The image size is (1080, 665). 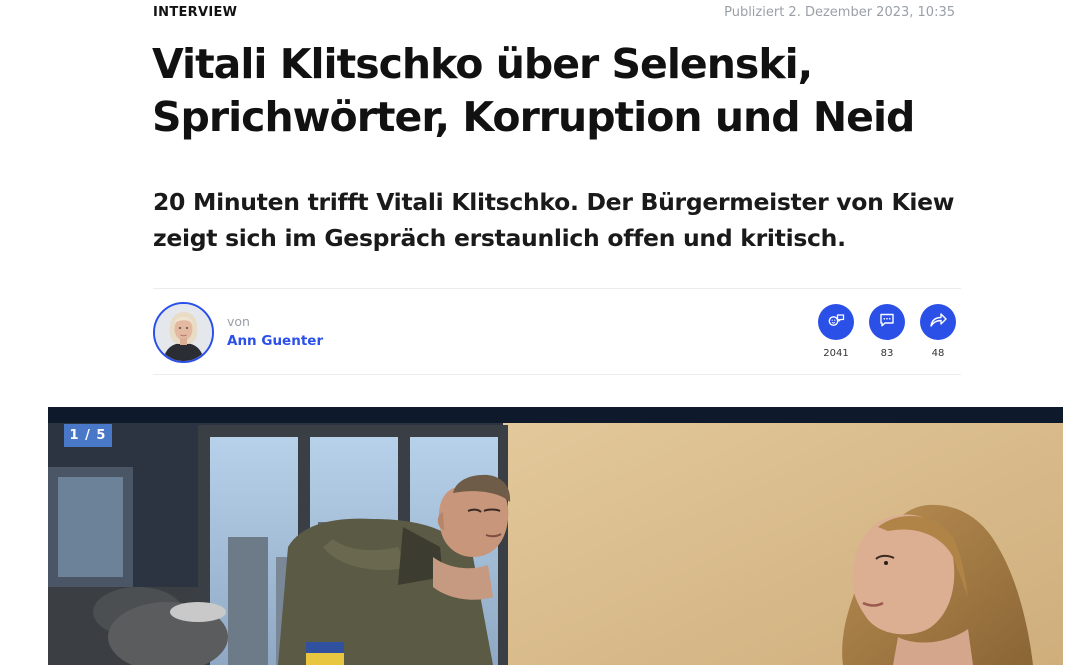 I want to click on reactions-icon, so click(x=836, y=322).